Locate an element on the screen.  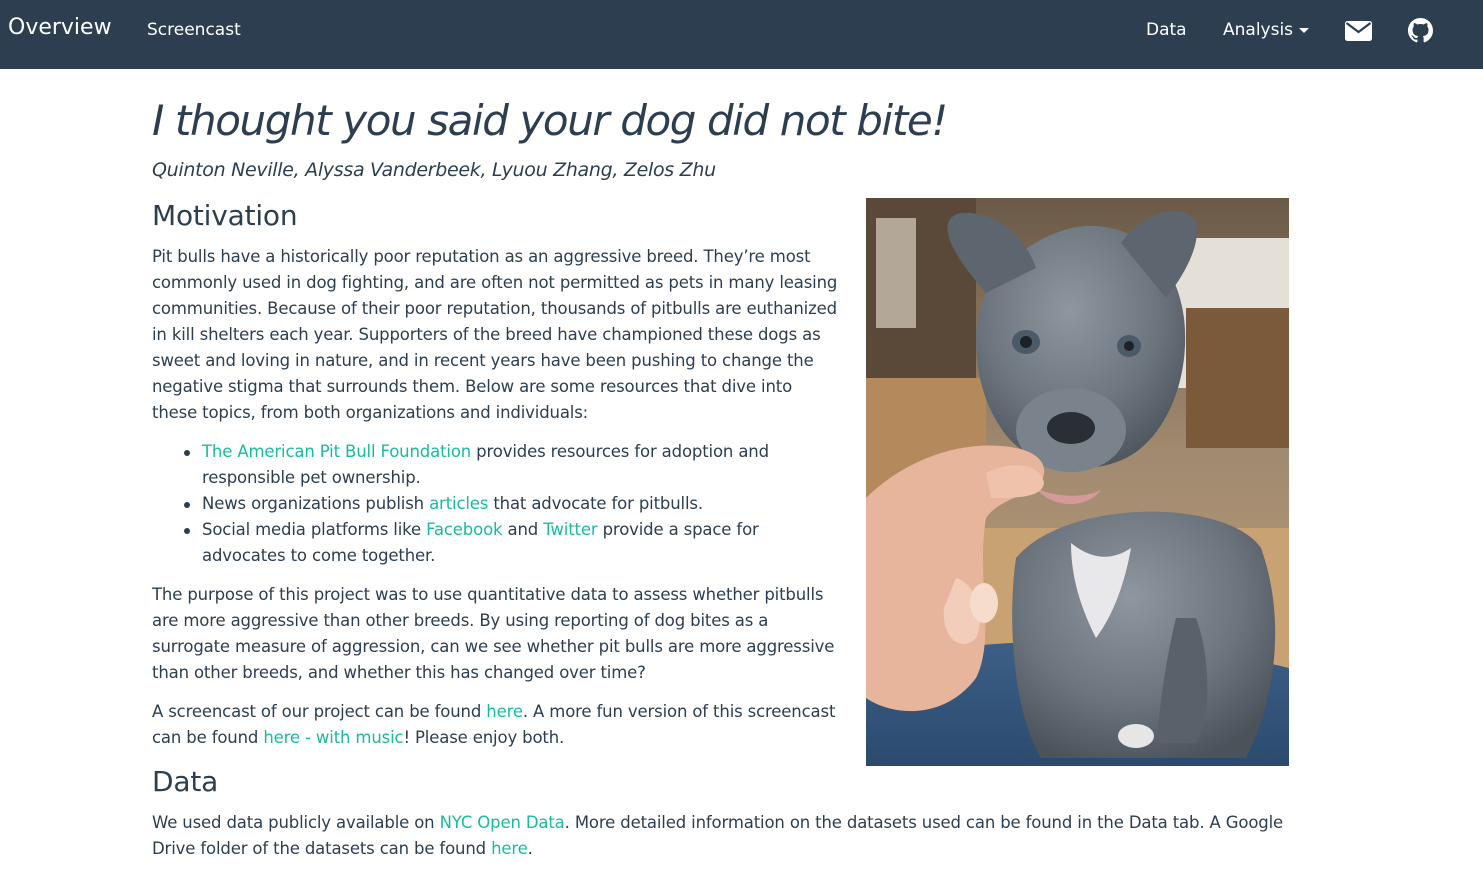
paragraph-text: We used data publicly available on is located at coordinates (296, 822).